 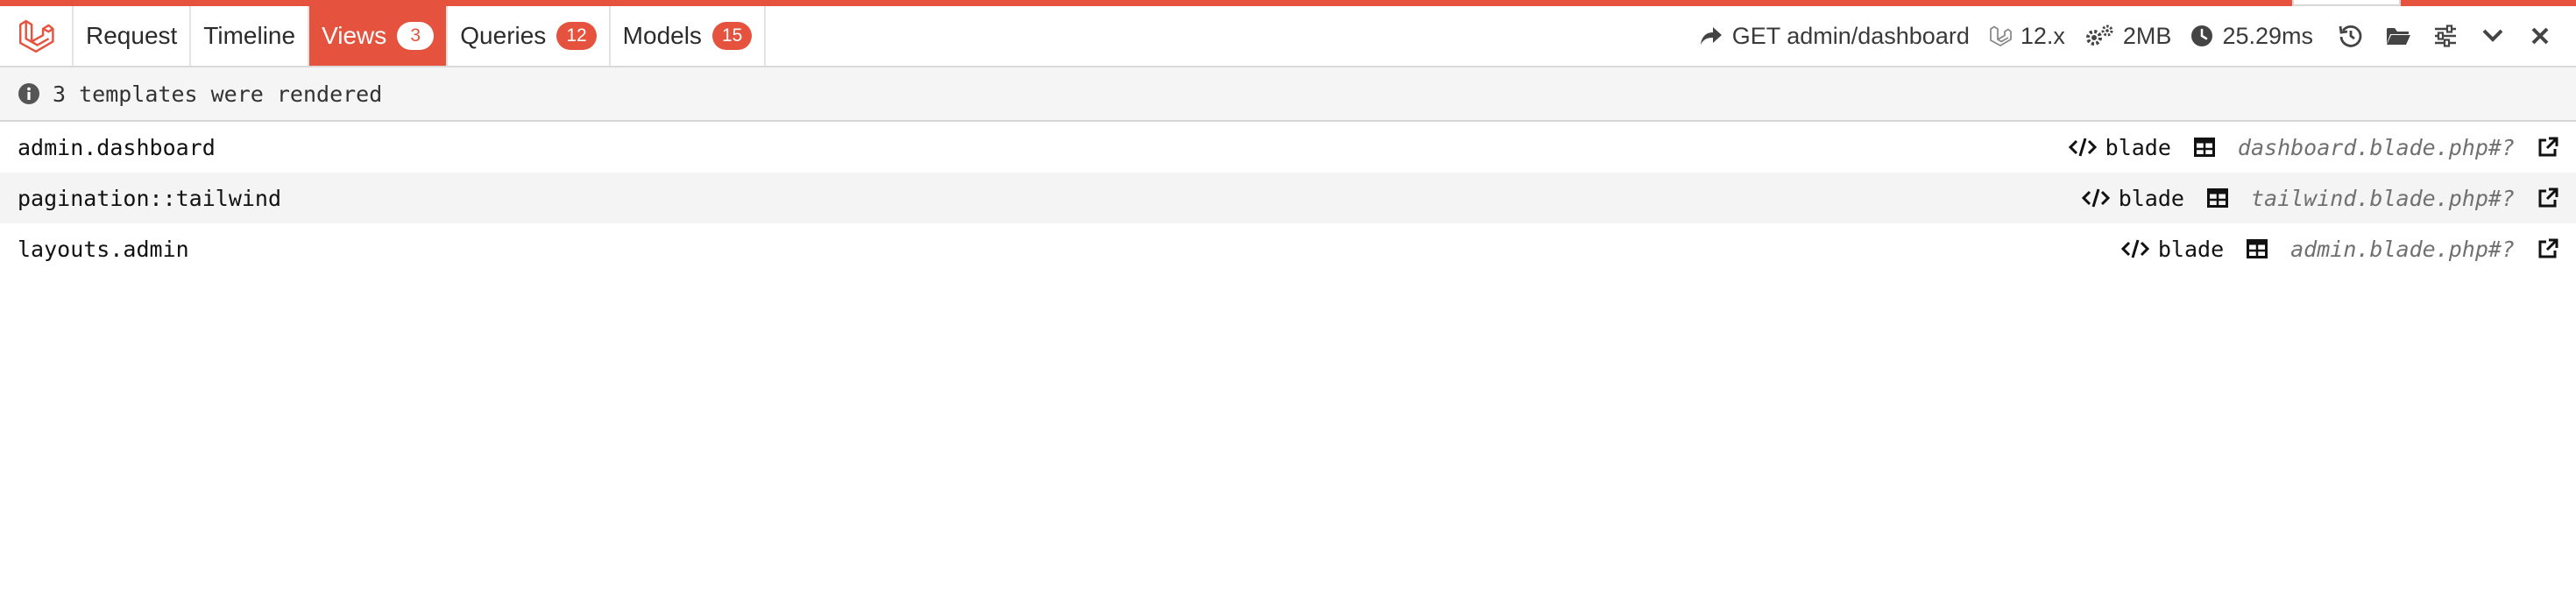 I want to click on info-message: 3 templates were rendered, so click(x=218, y=94).